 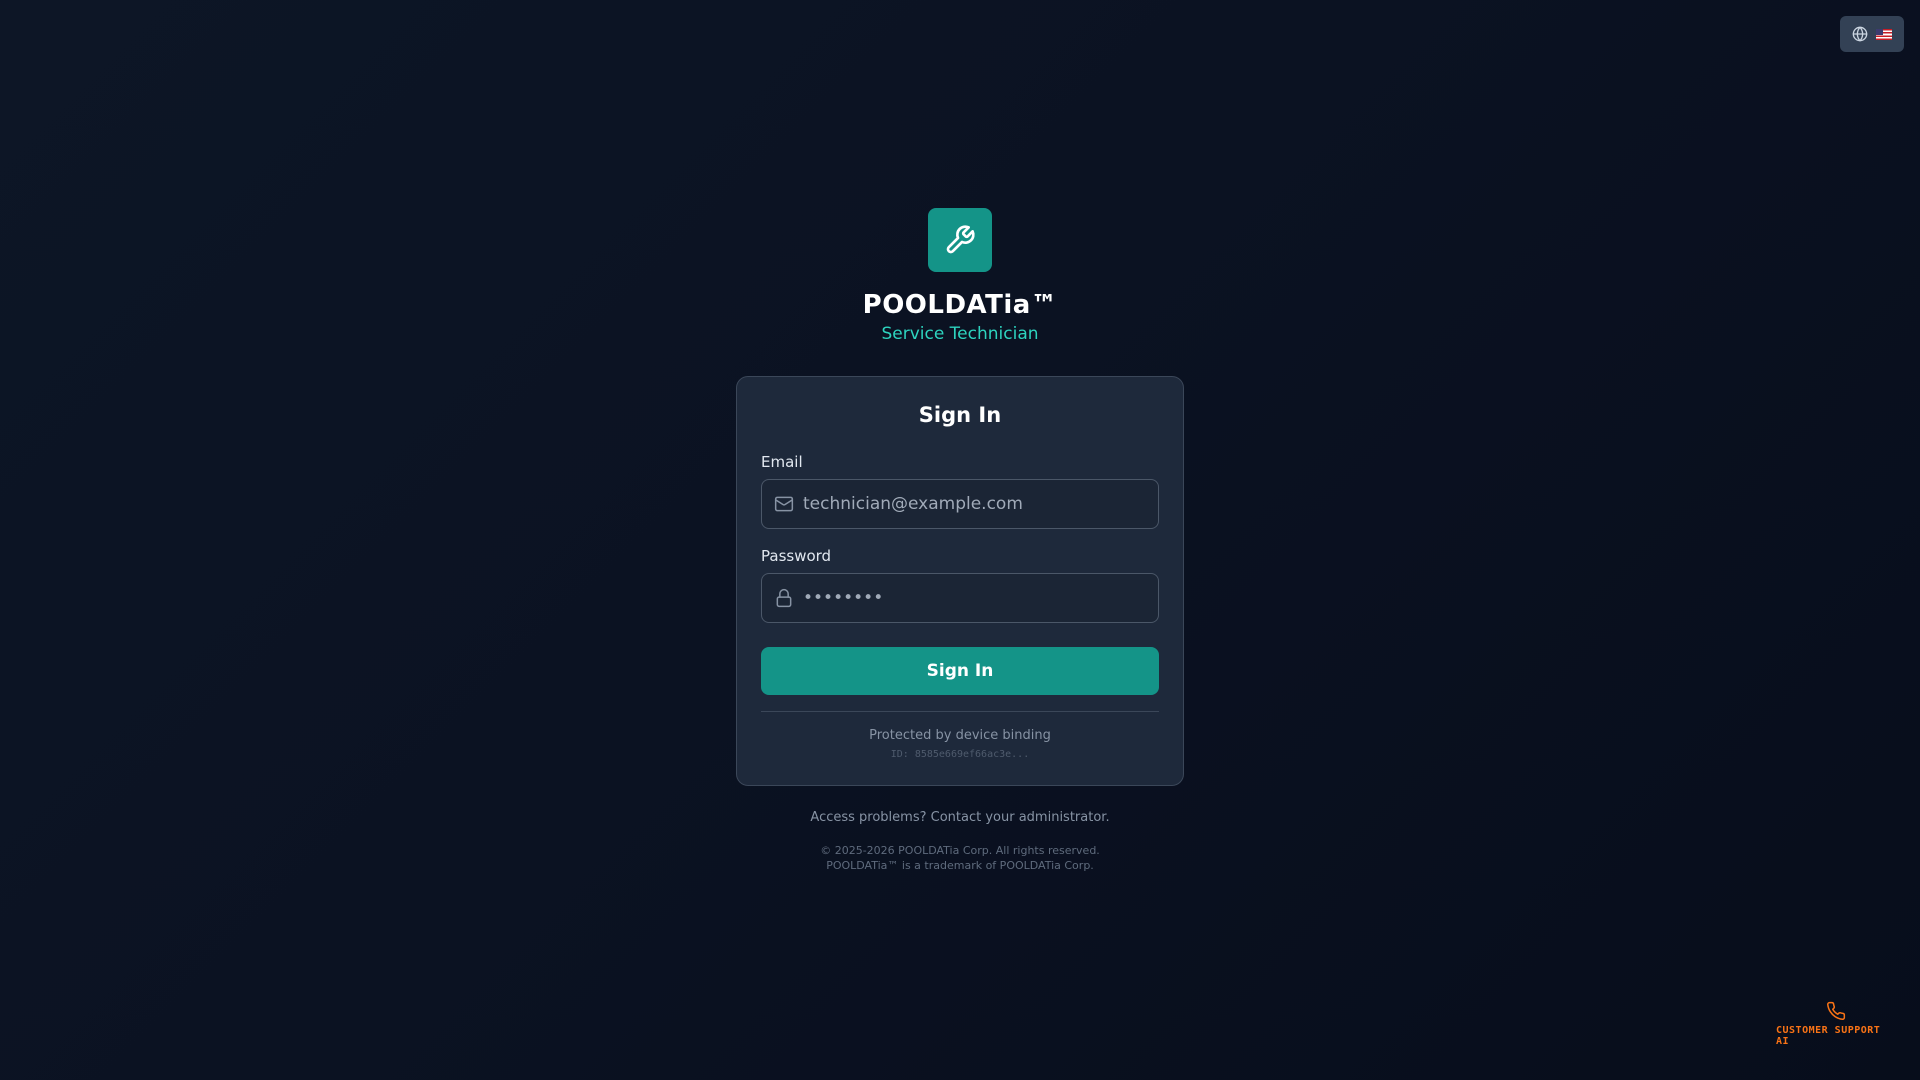 I want to click on email-input, so click(x=974, y=504).